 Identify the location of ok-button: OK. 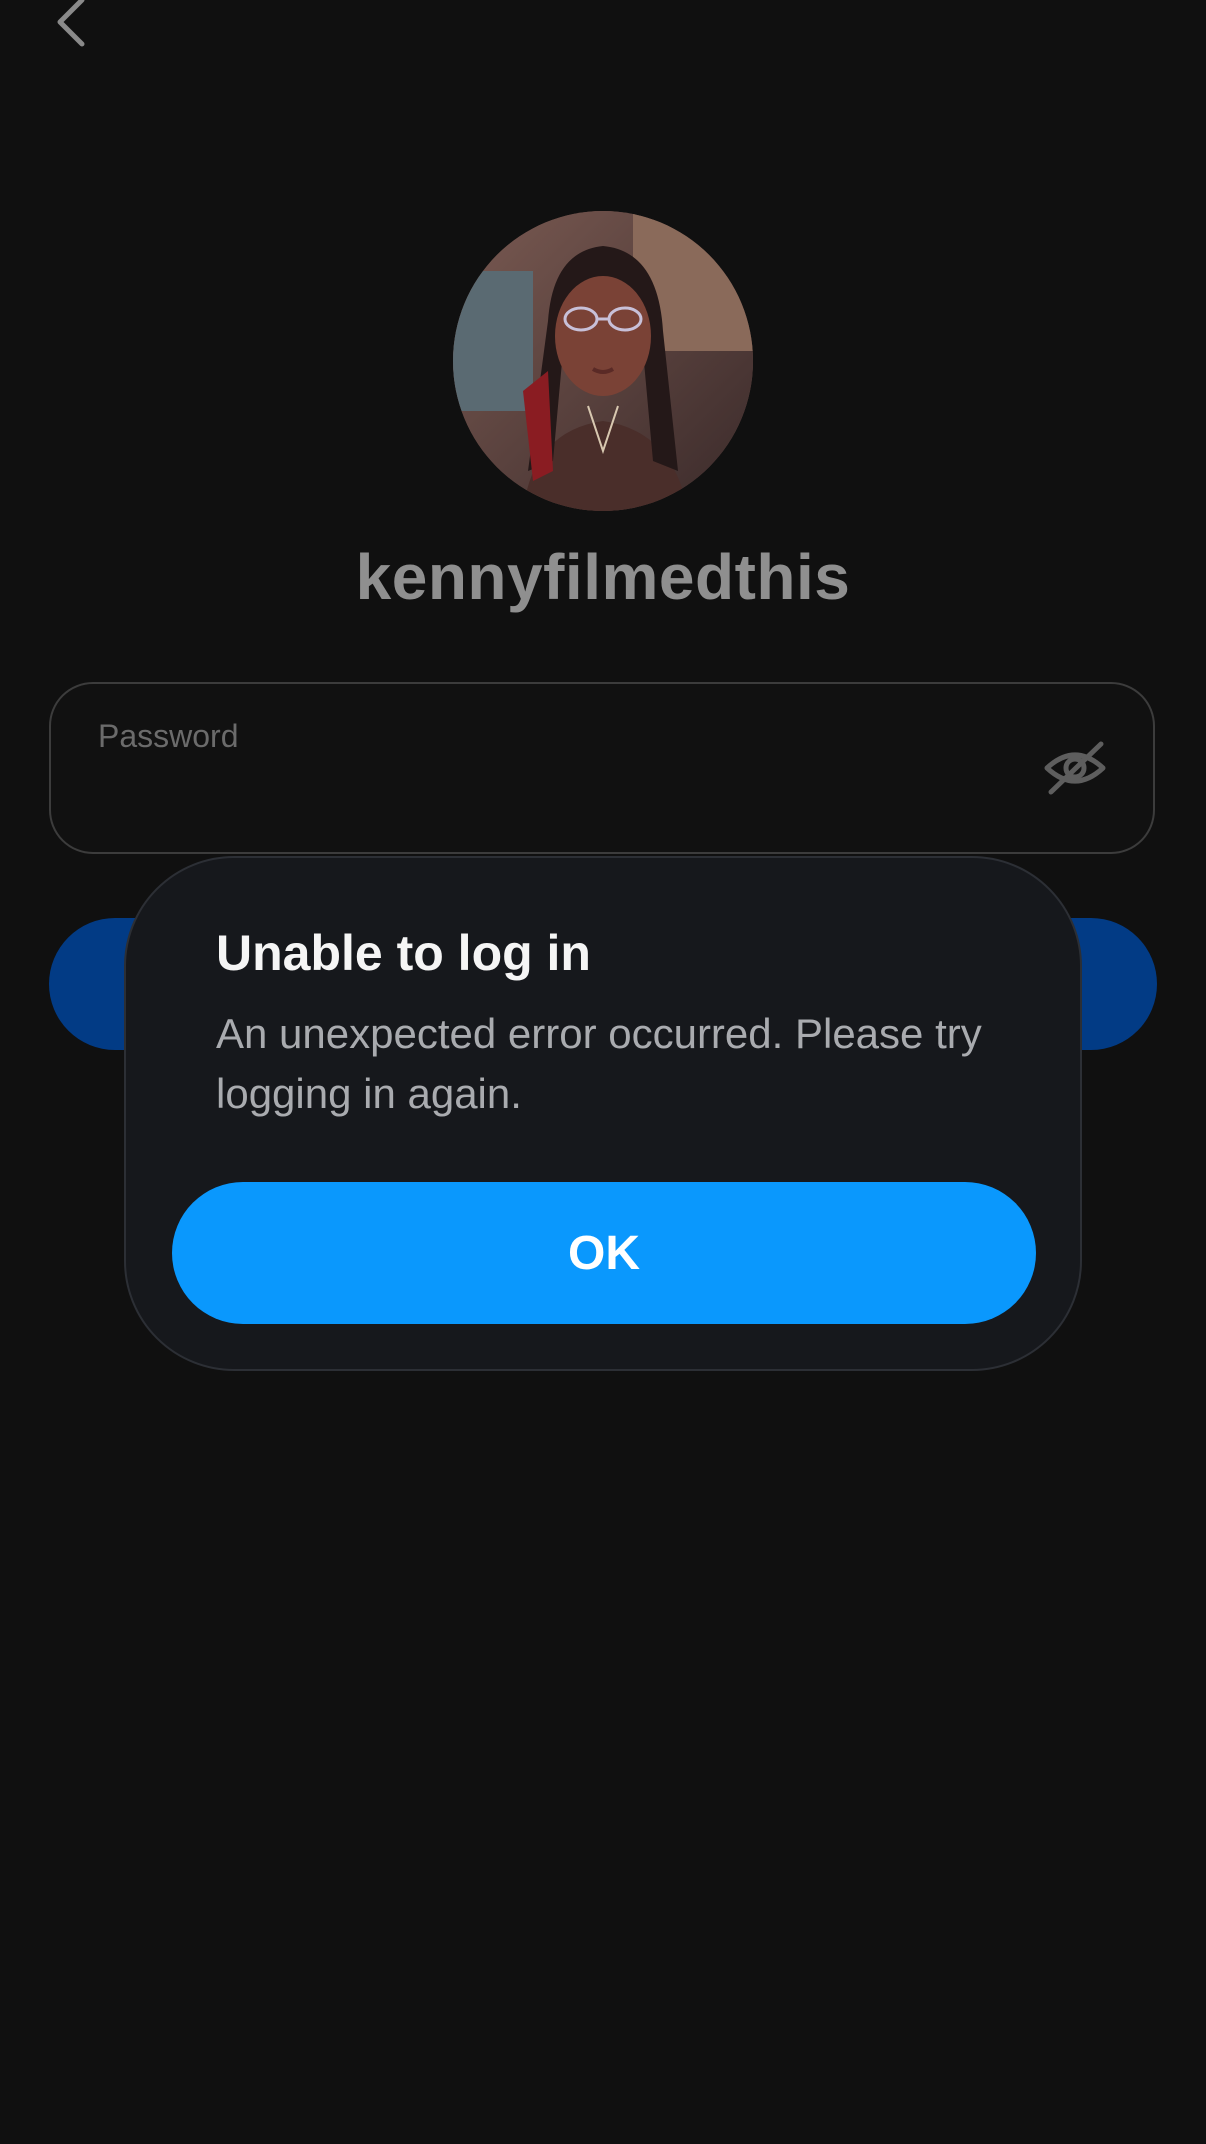
(604, 1253).